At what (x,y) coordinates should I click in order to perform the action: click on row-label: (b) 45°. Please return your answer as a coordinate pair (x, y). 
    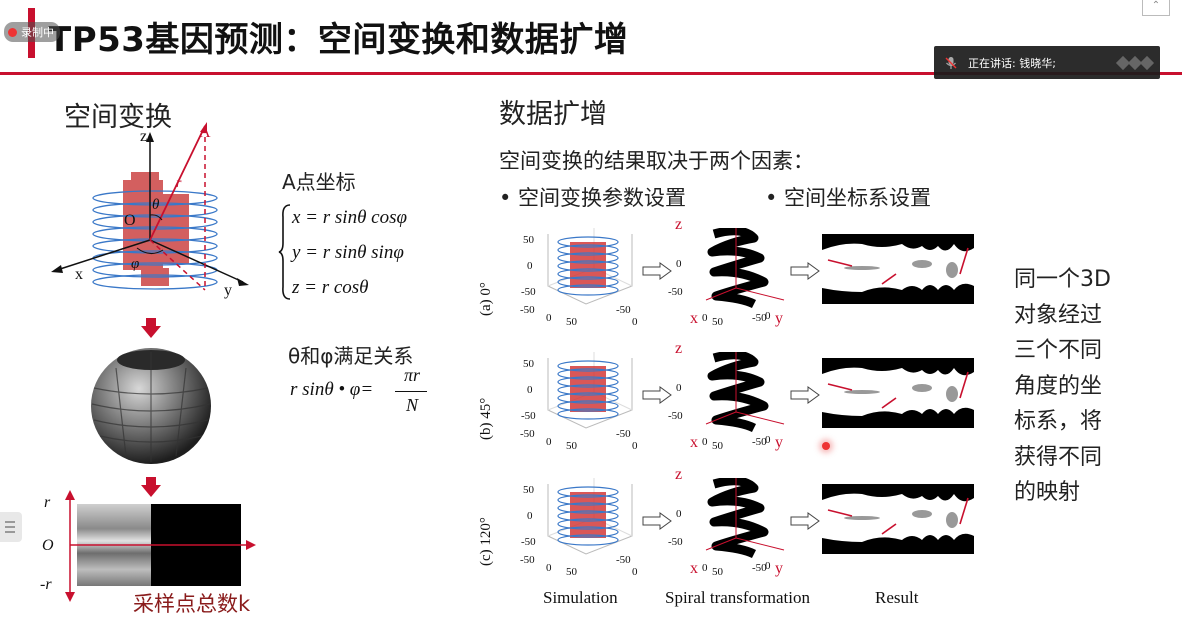
    Looking at the image, I should click on (486, 418).